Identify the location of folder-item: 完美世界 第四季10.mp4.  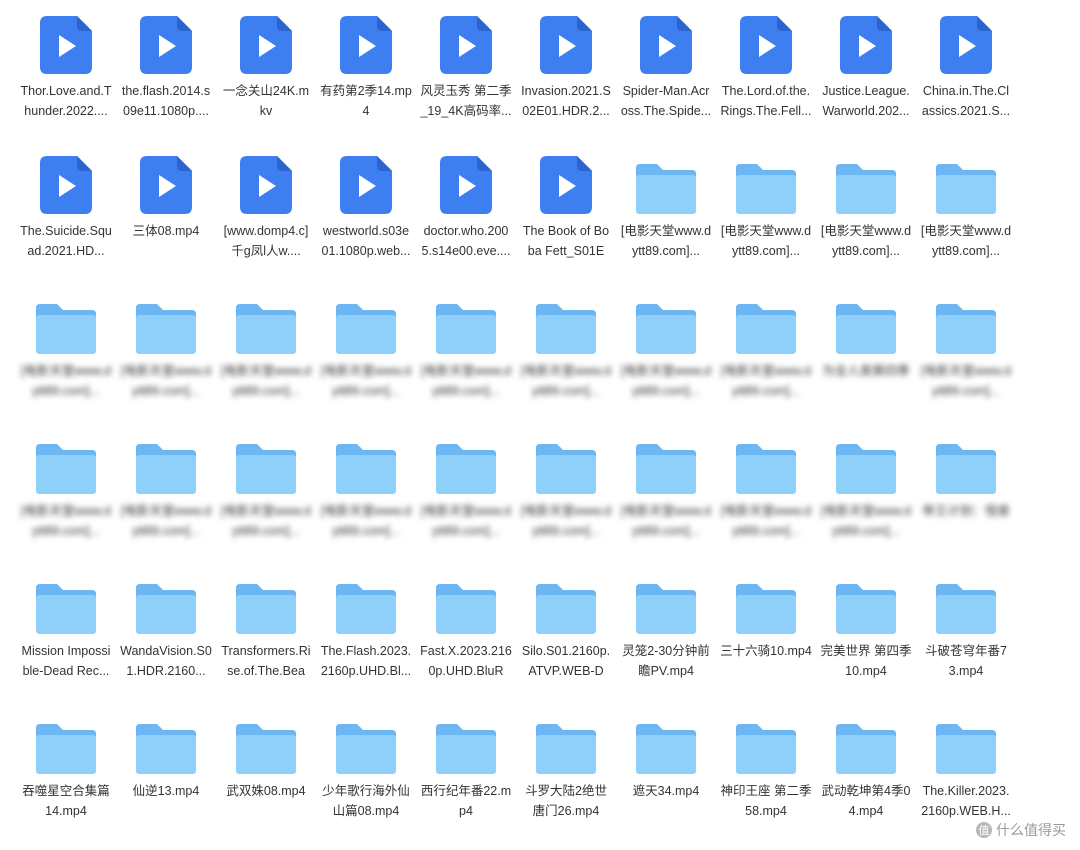
(866, 636).